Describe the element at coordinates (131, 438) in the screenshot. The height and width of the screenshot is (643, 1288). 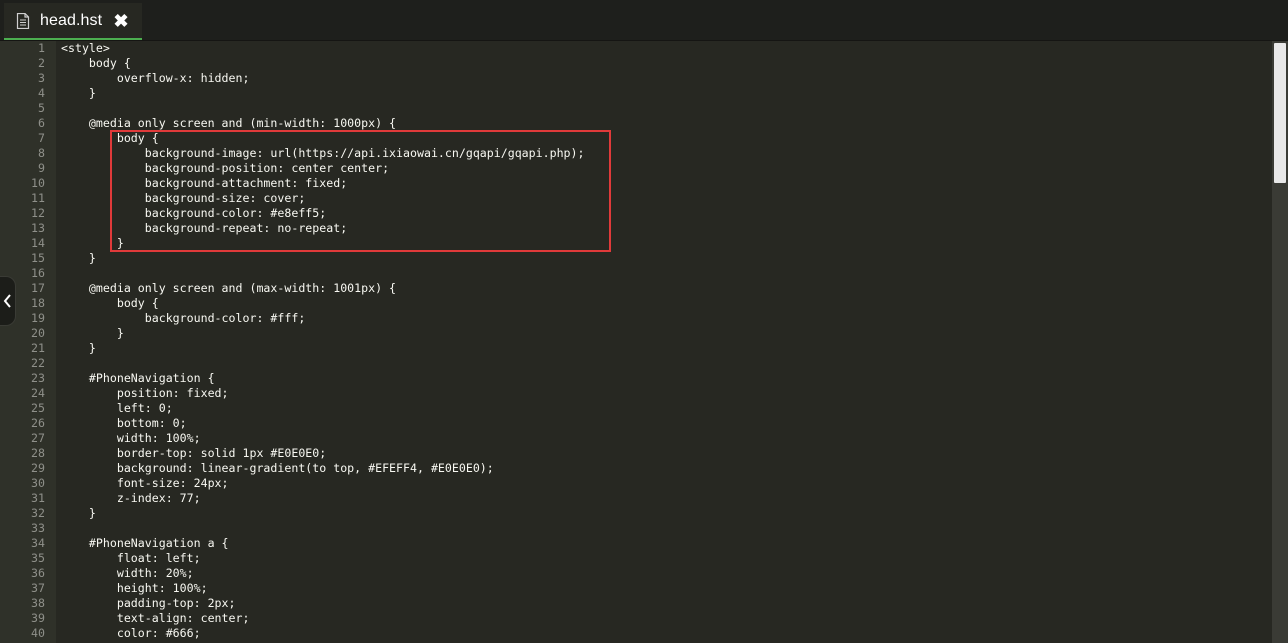
I see `code-text: width: 100%;` at that location.